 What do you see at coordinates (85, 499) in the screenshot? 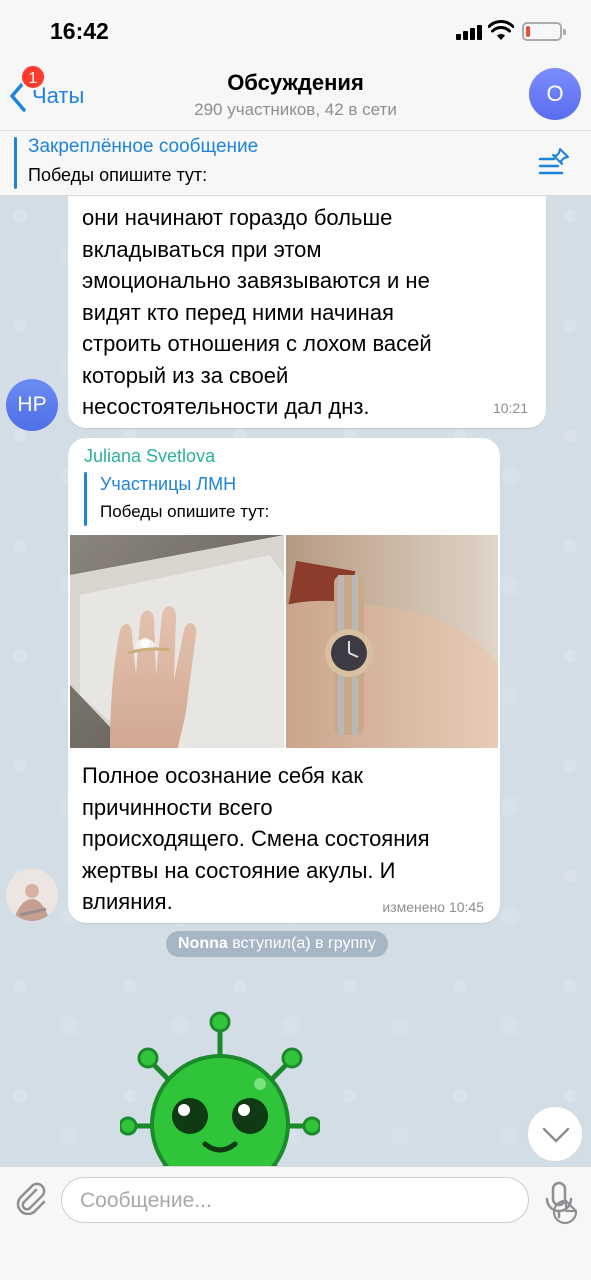
I see `reply-accent-bar` at bounding box center [85, 499].